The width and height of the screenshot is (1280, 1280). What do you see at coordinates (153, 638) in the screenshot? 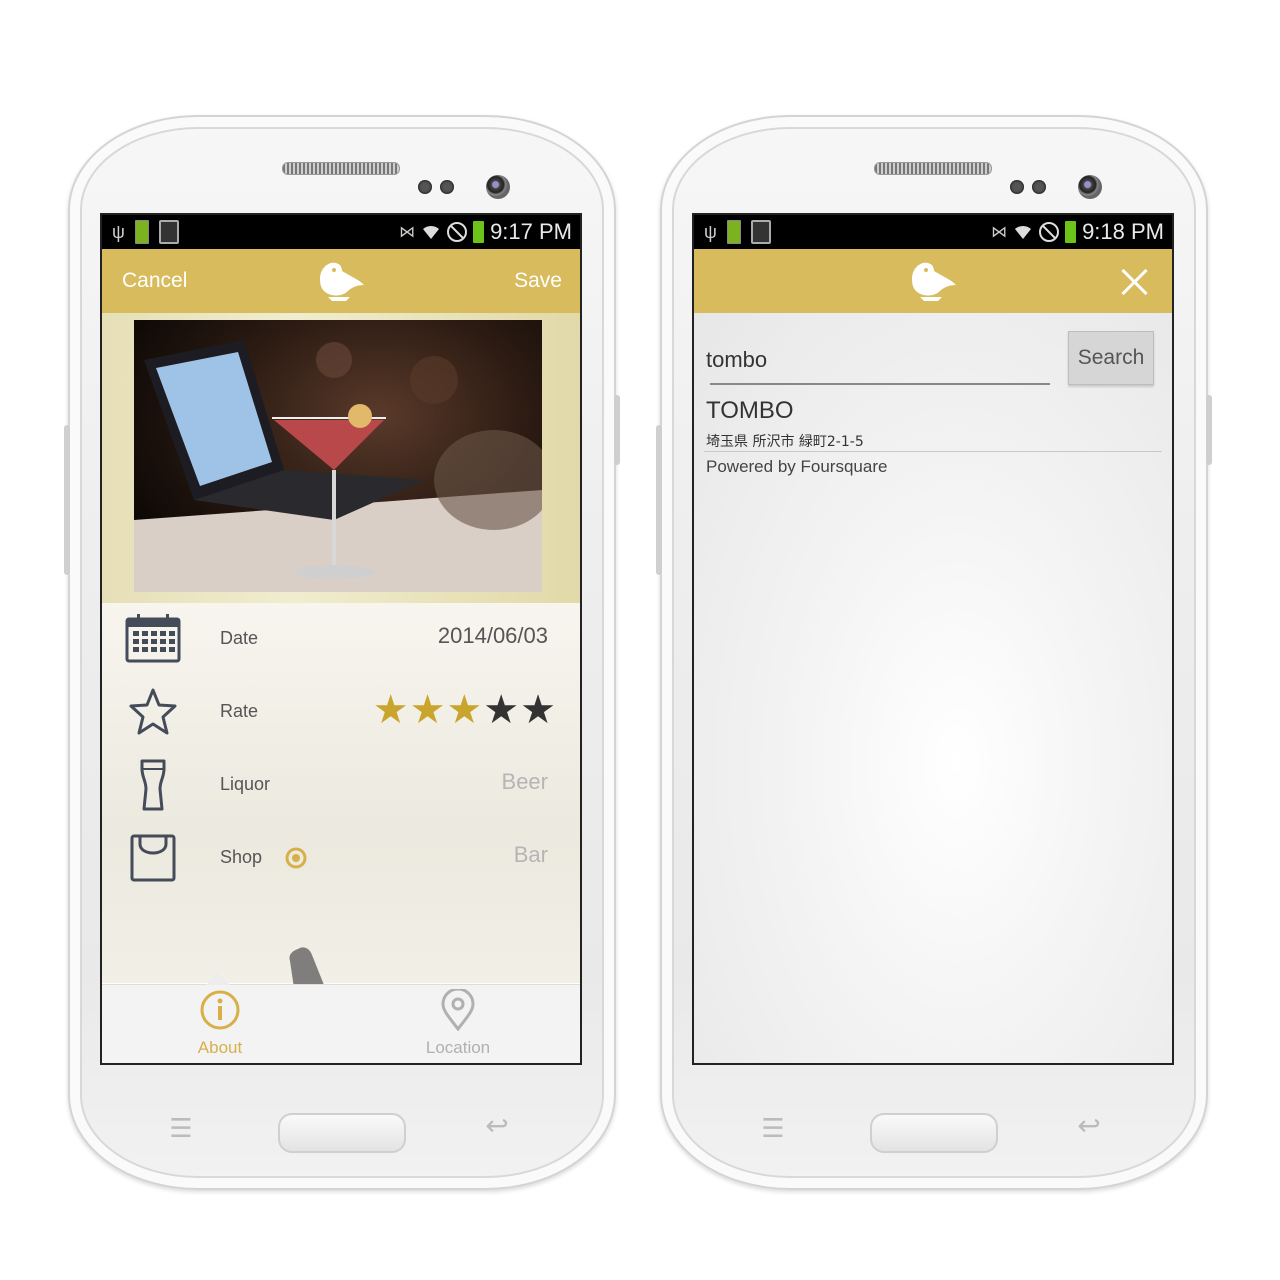
I see `calendar-icon` at bounding box center [153, 638].